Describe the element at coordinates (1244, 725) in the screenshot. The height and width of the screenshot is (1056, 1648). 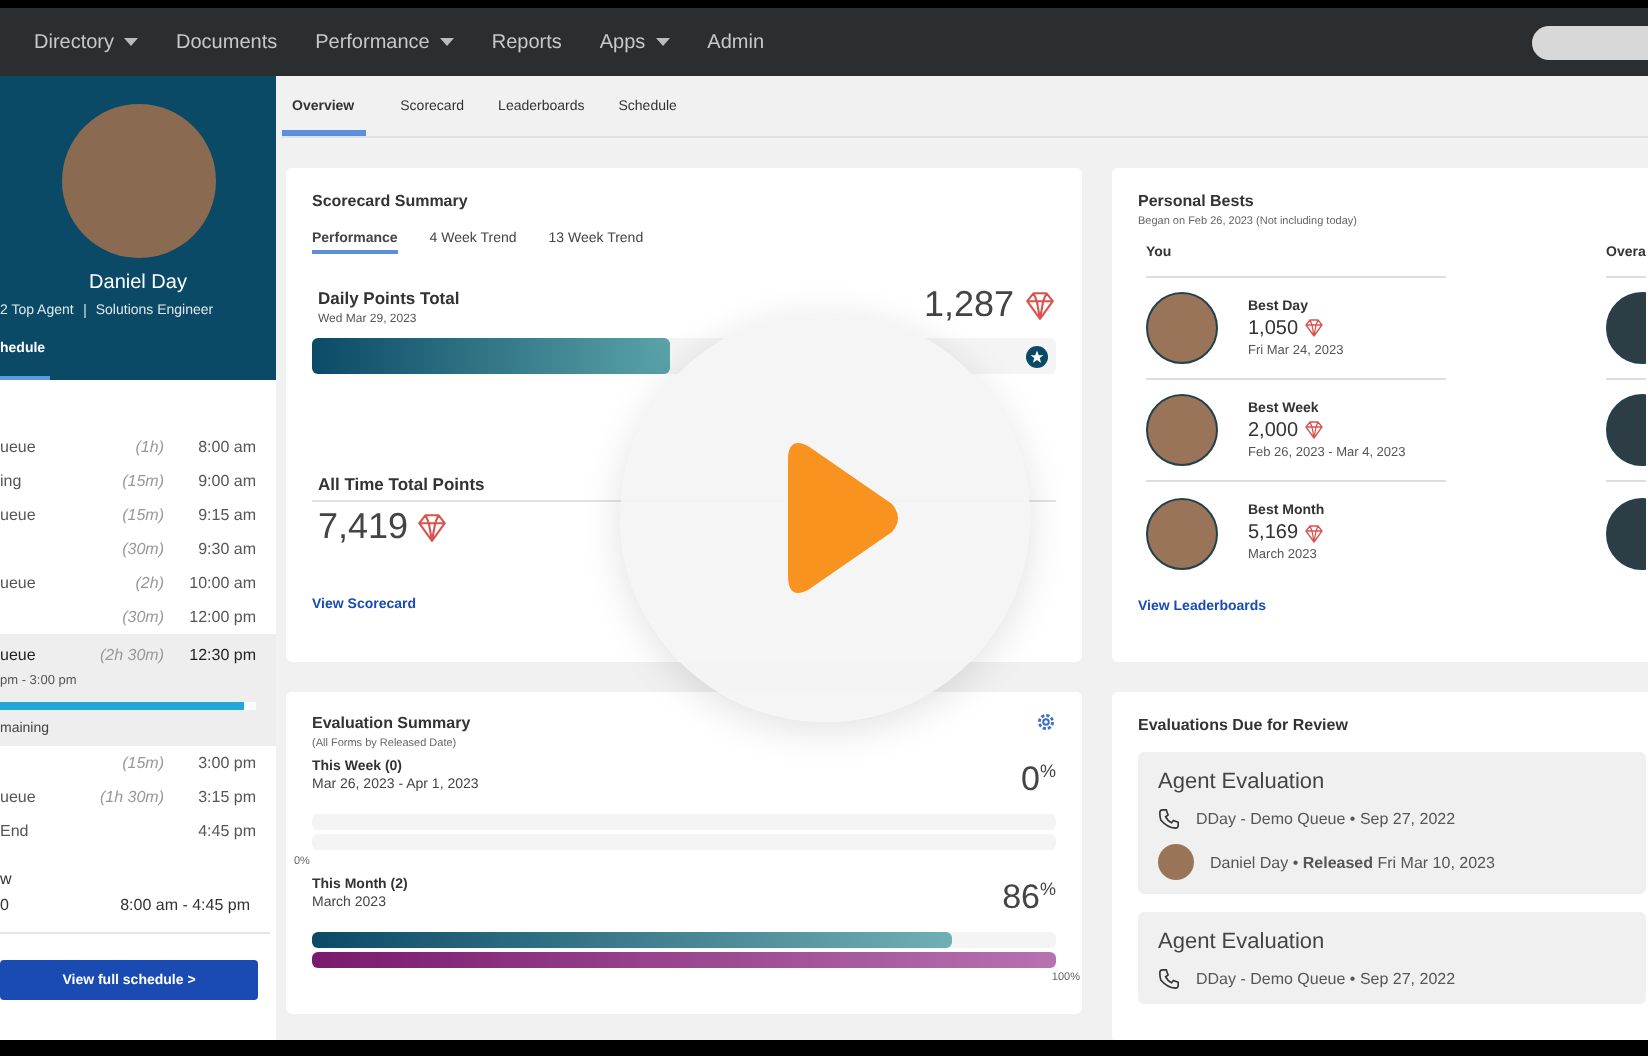
I see `card-title: Evaluations Due for Review` at that location.